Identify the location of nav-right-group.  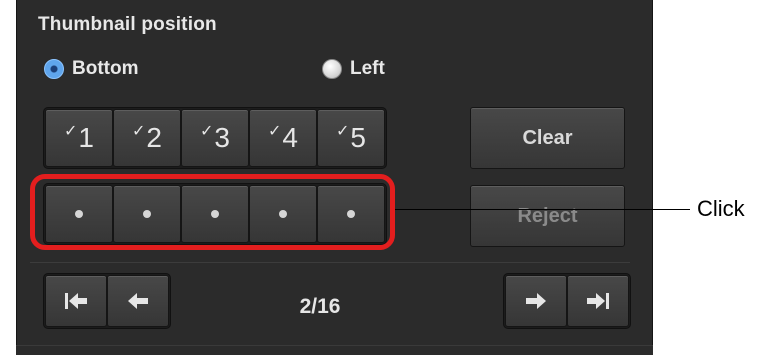
(567, 301).